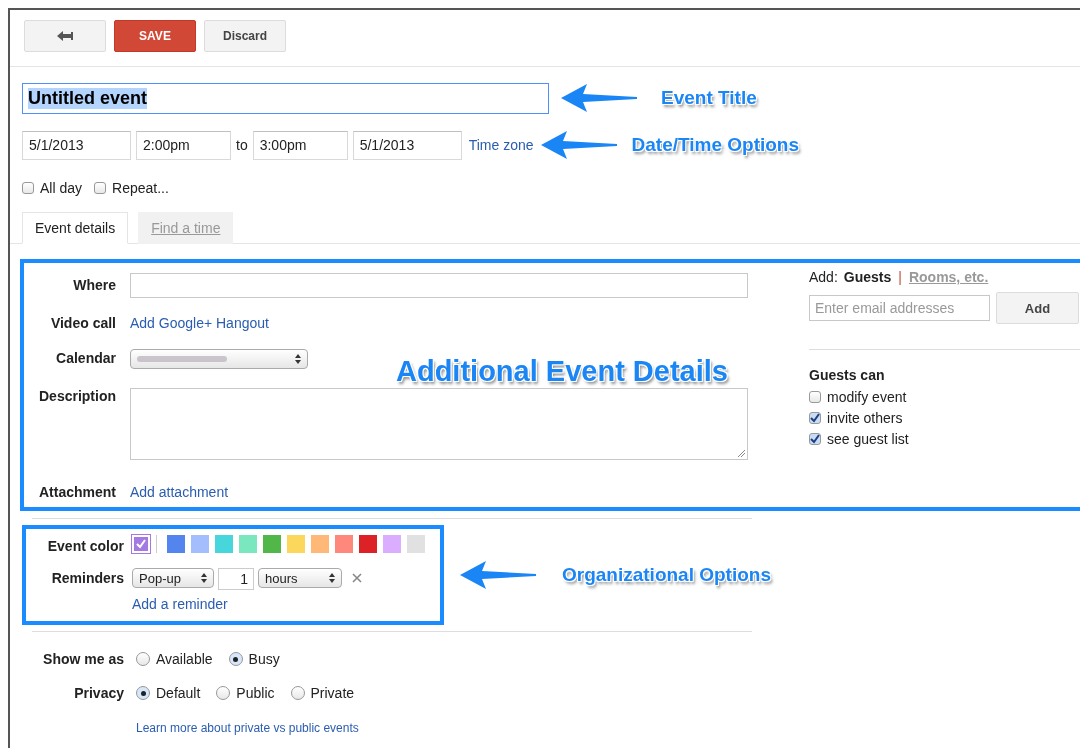  Describe the element at coordinates (715, 145) in the screenshot. I see `callout-label: Date/Time Options` at that location.